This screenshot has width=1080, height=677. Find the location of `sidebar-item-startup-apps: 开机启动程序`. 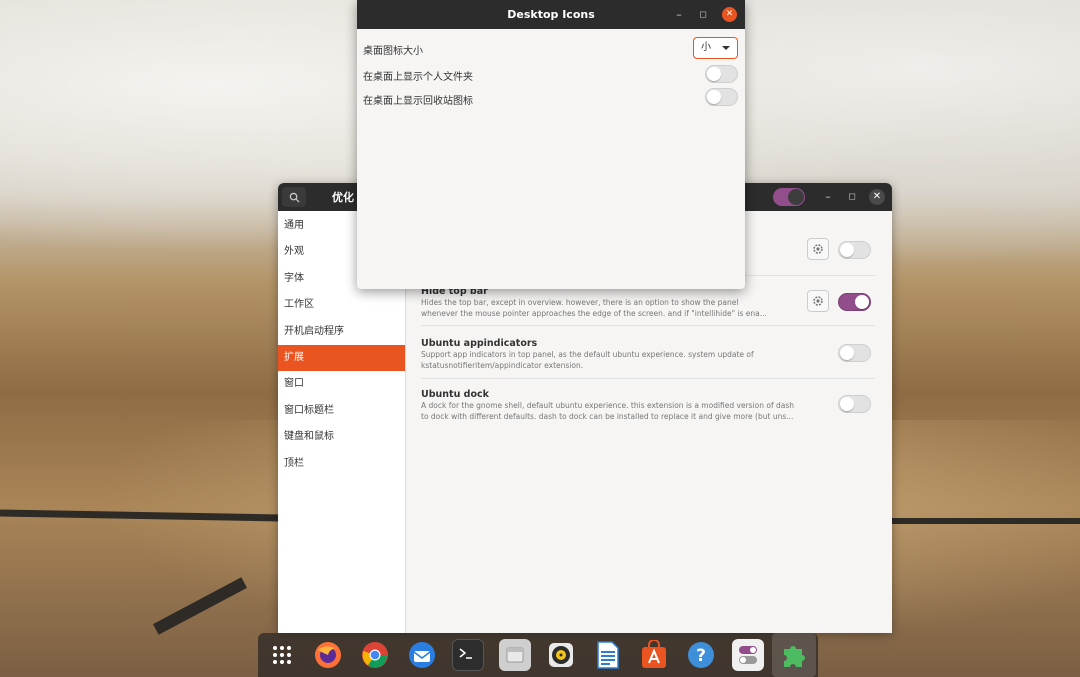

sidebar-item-startup-apps: 开机启动程序 is located at coordinates (341, 332).